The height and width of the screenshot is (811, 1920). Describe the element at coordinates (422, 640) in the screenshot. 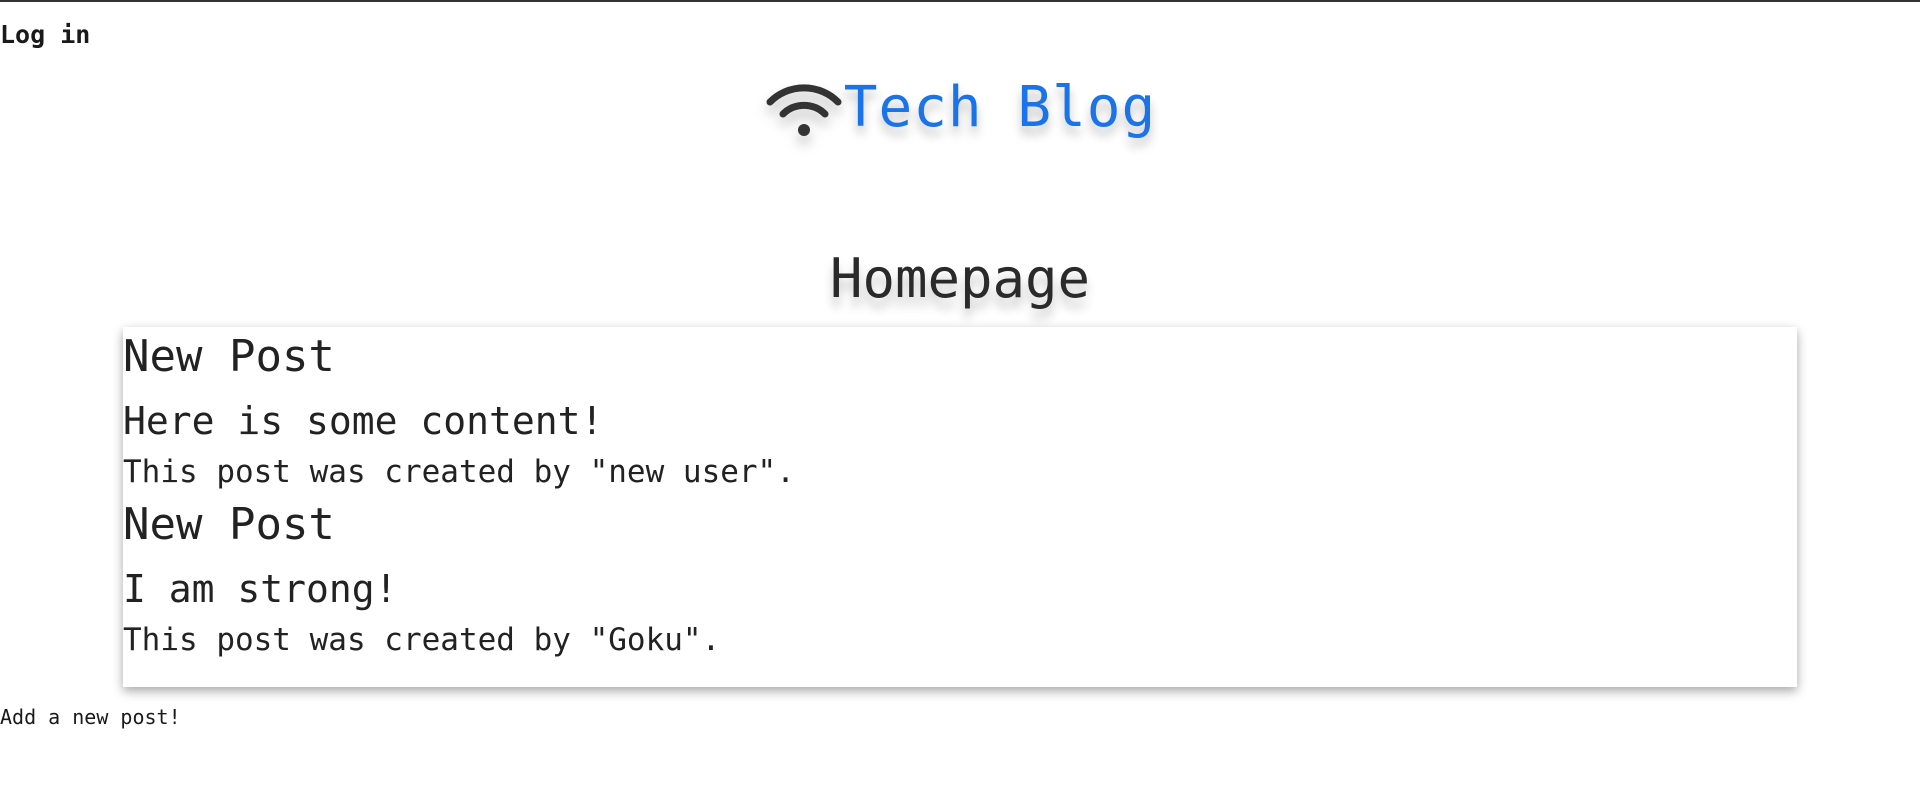

I see `post-author: This post was created by "Goku".` at that location.